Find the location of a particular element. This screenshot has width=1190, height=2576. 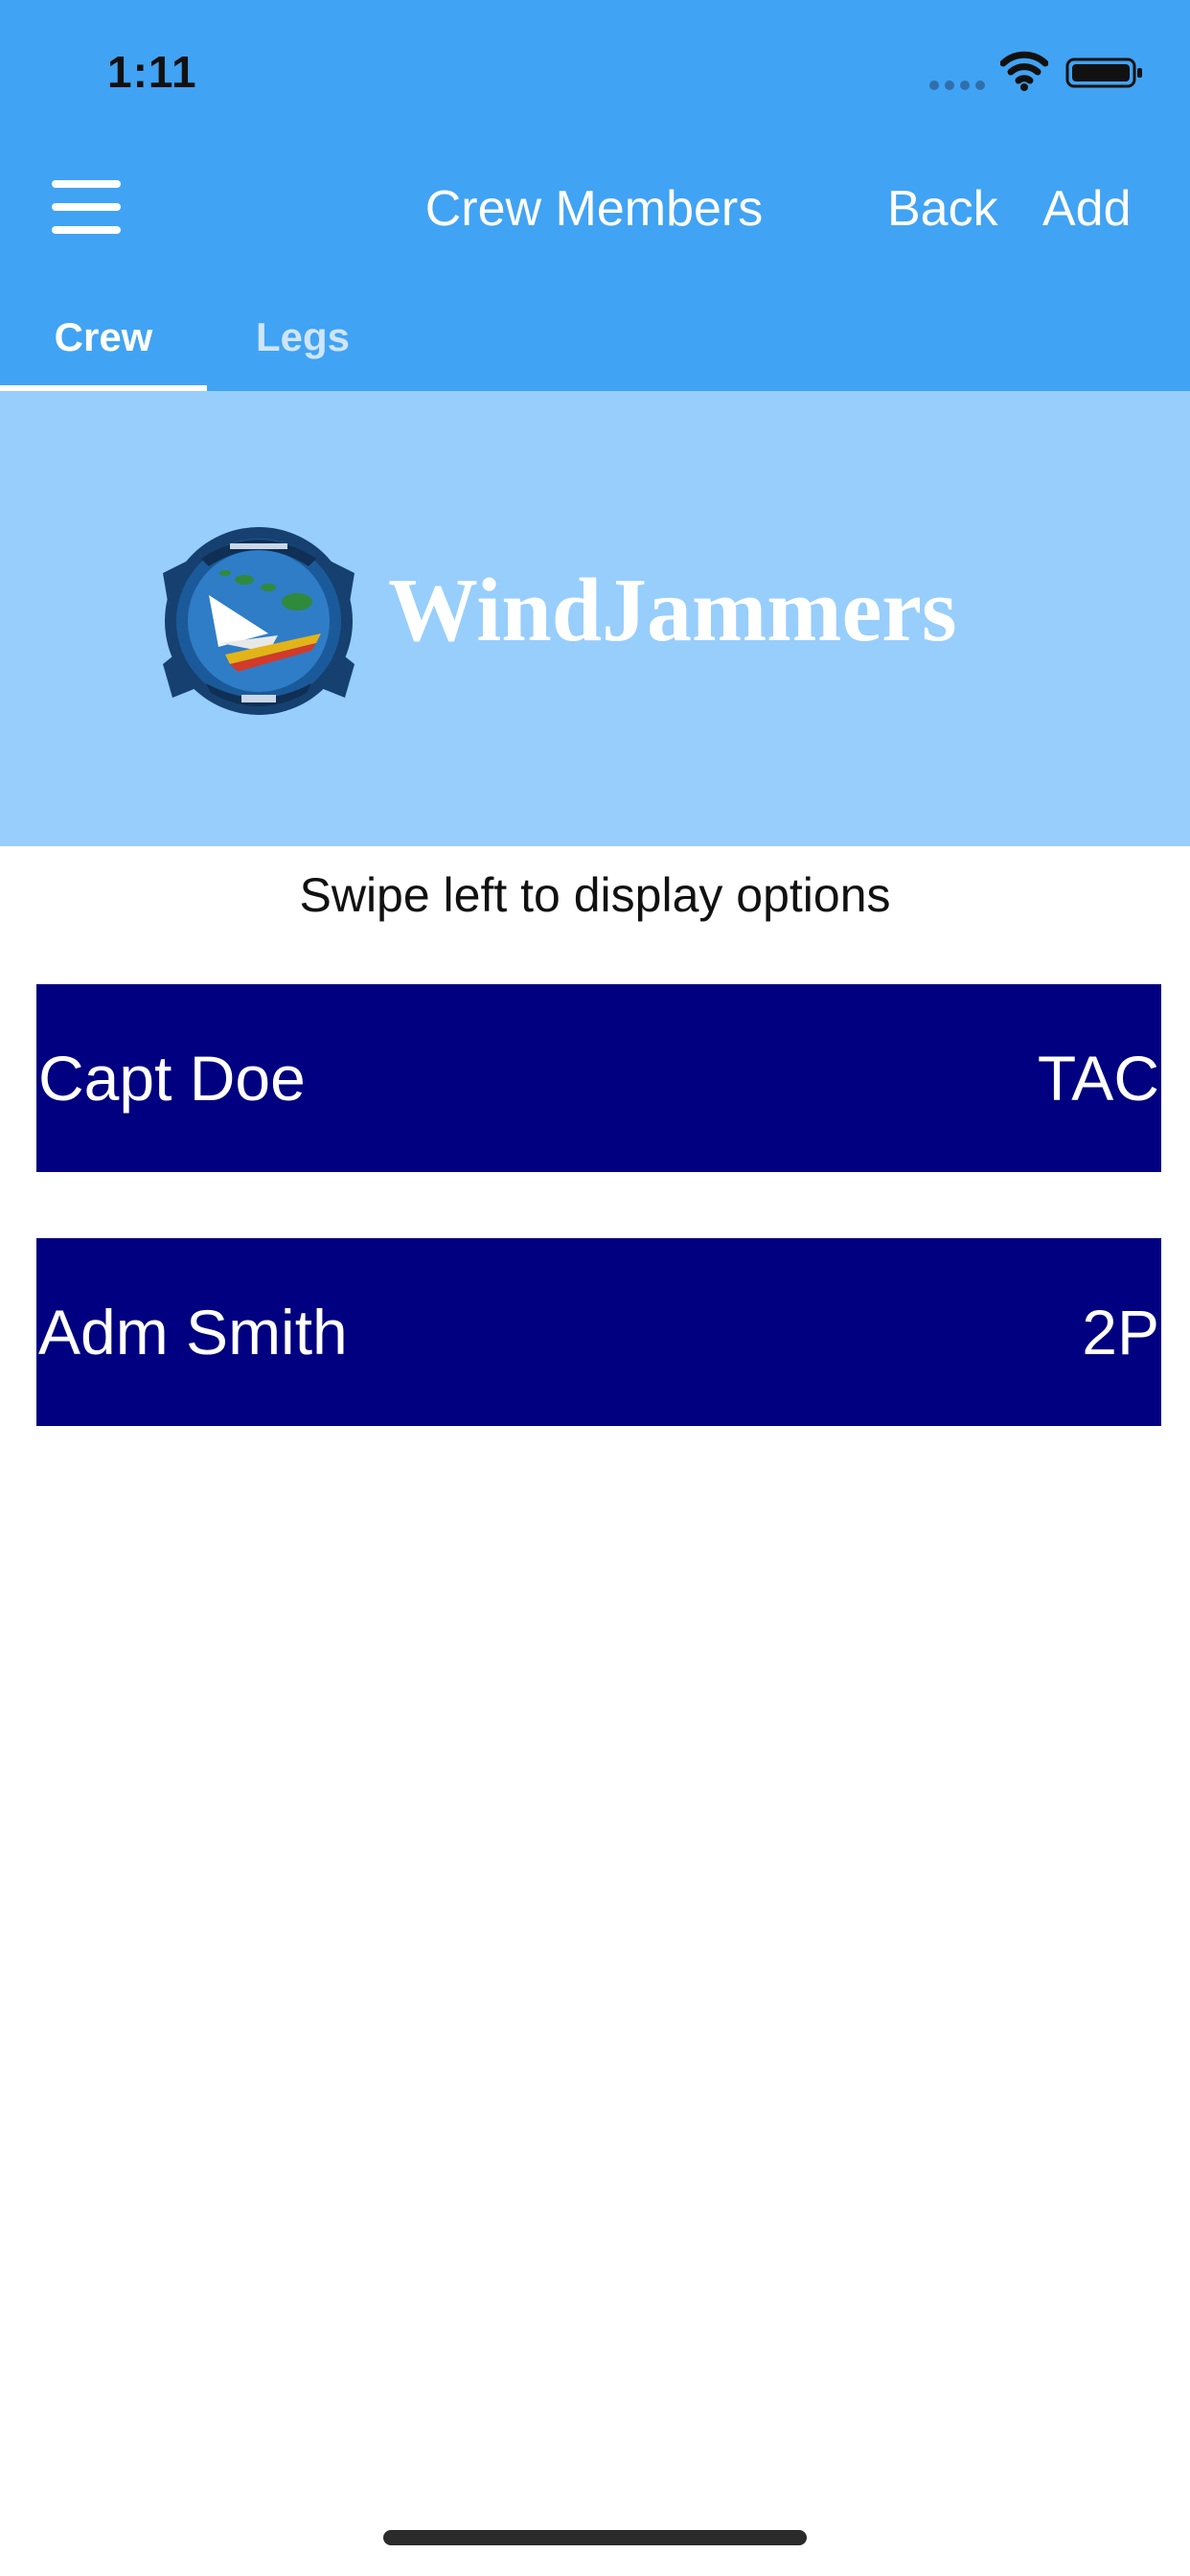

tab-crew-label: Crew is located at coordinates (103, 336).